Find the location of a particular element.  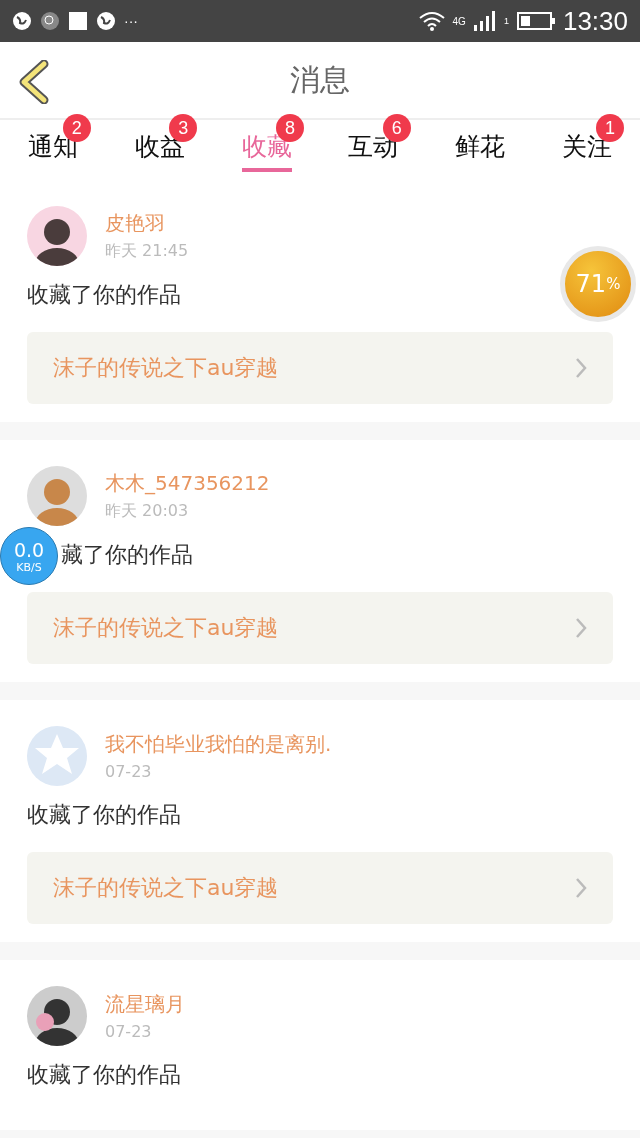

sim-number: 1 is located at coordinates (506, 21).